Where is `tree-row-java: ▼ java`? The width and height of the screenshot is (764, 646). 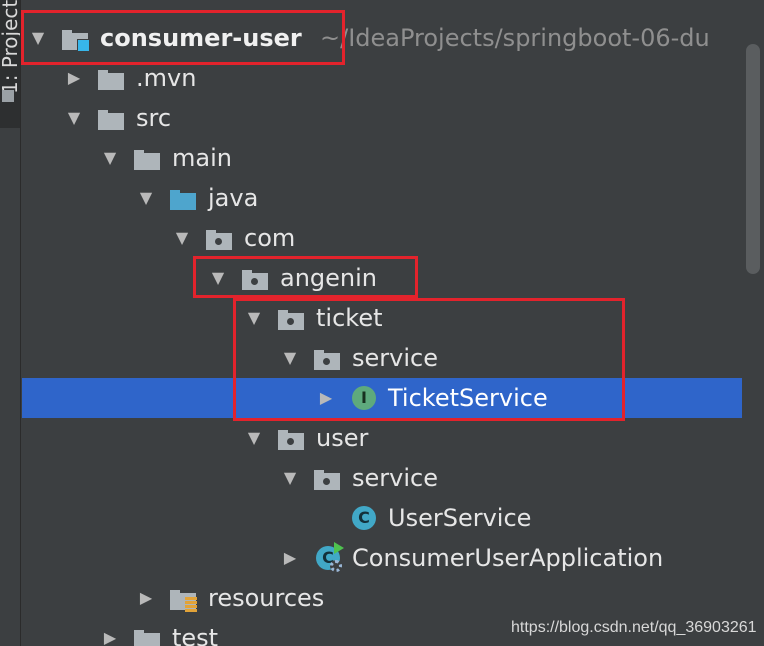
tree-row-java: ▼ java is located at coordinates (382, 198).